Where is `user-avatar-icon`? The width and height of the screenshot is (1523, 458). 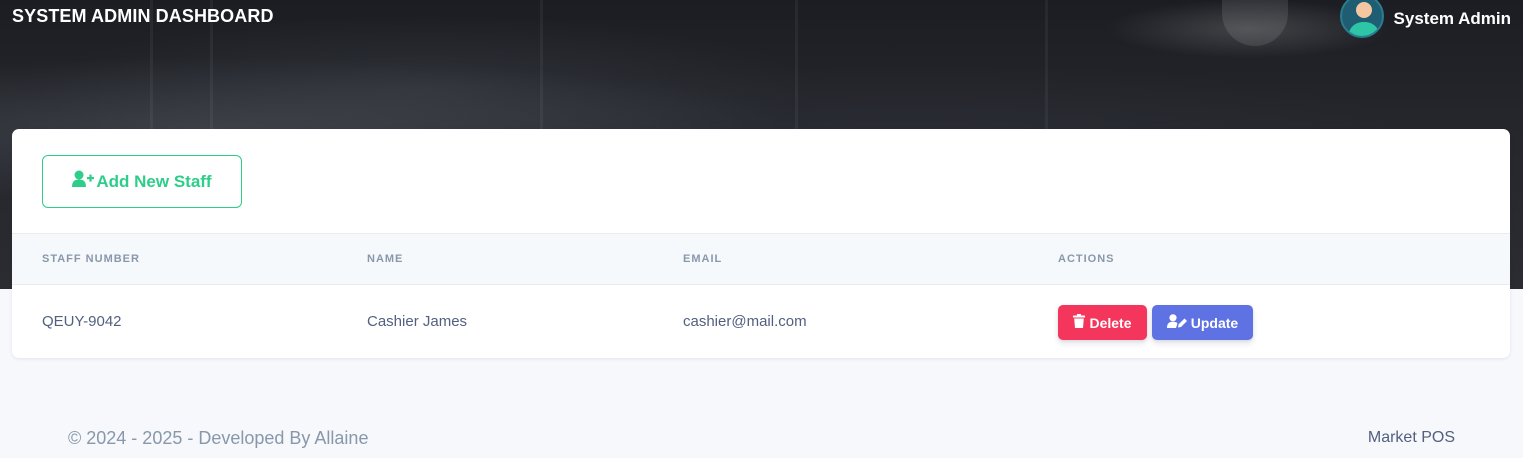
user-avatar-icon is located at coordinates (1361, 19).